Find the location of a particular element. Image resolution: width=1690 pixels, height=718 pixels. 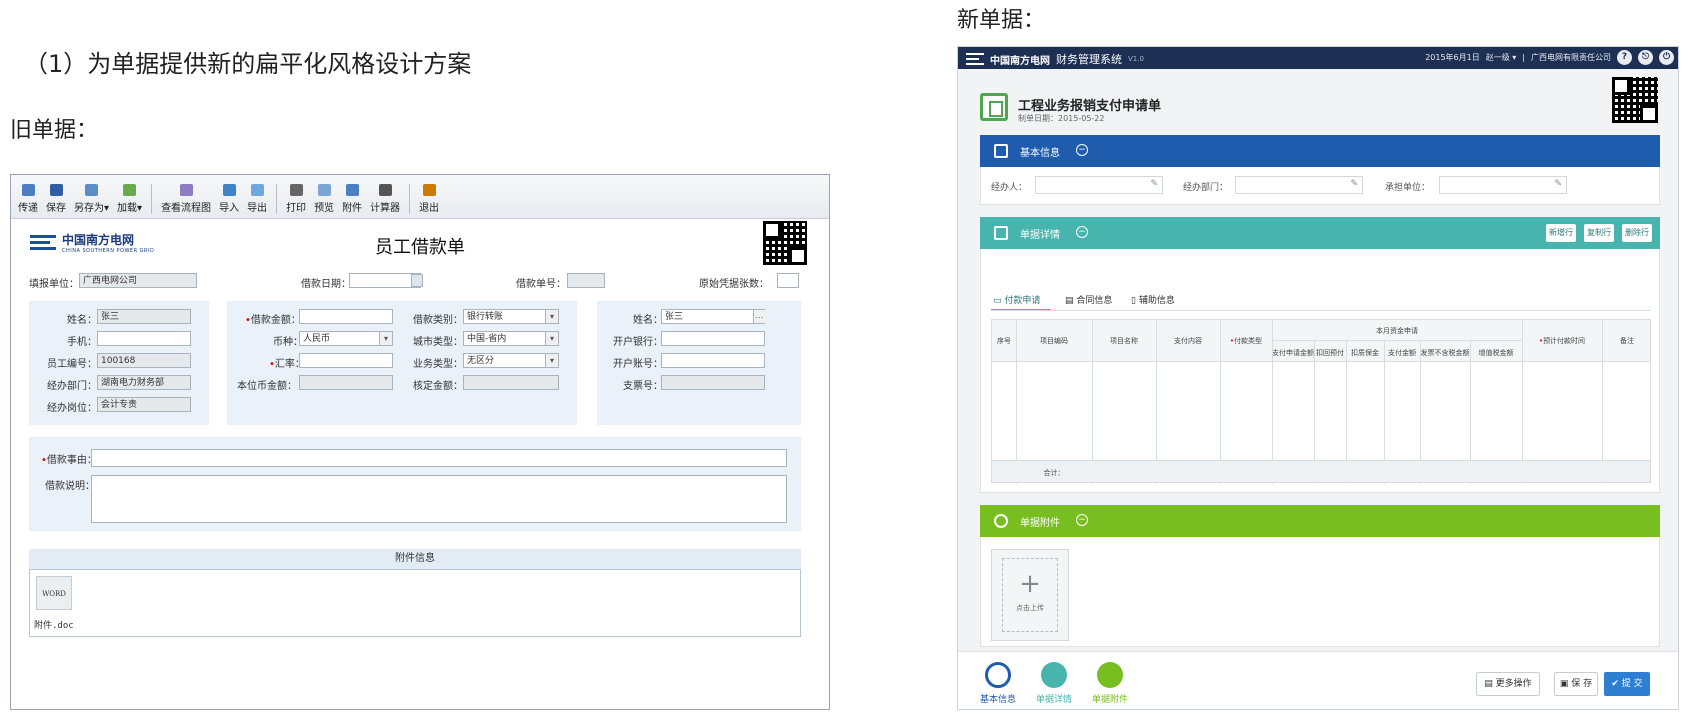

nav-right: 2015年6月1日 赵一级 ▾ | 广西电网有限责任公司 ? ⎋ ⏻ is located at coordinates (1549, 57).